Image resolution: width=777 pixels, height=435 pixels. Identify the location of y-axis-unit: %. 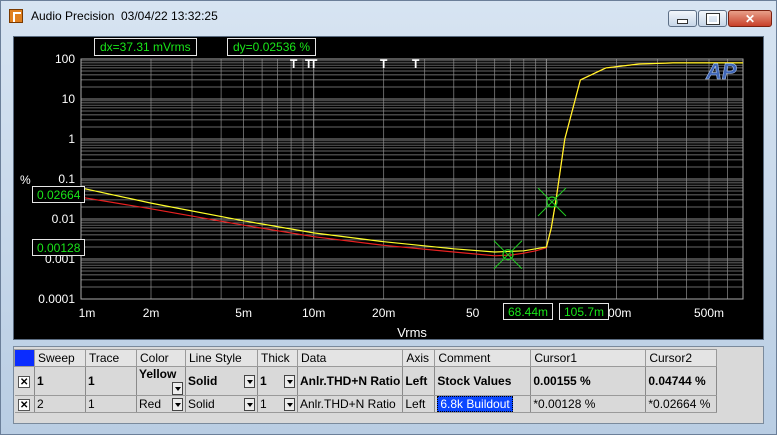
(25, 180).